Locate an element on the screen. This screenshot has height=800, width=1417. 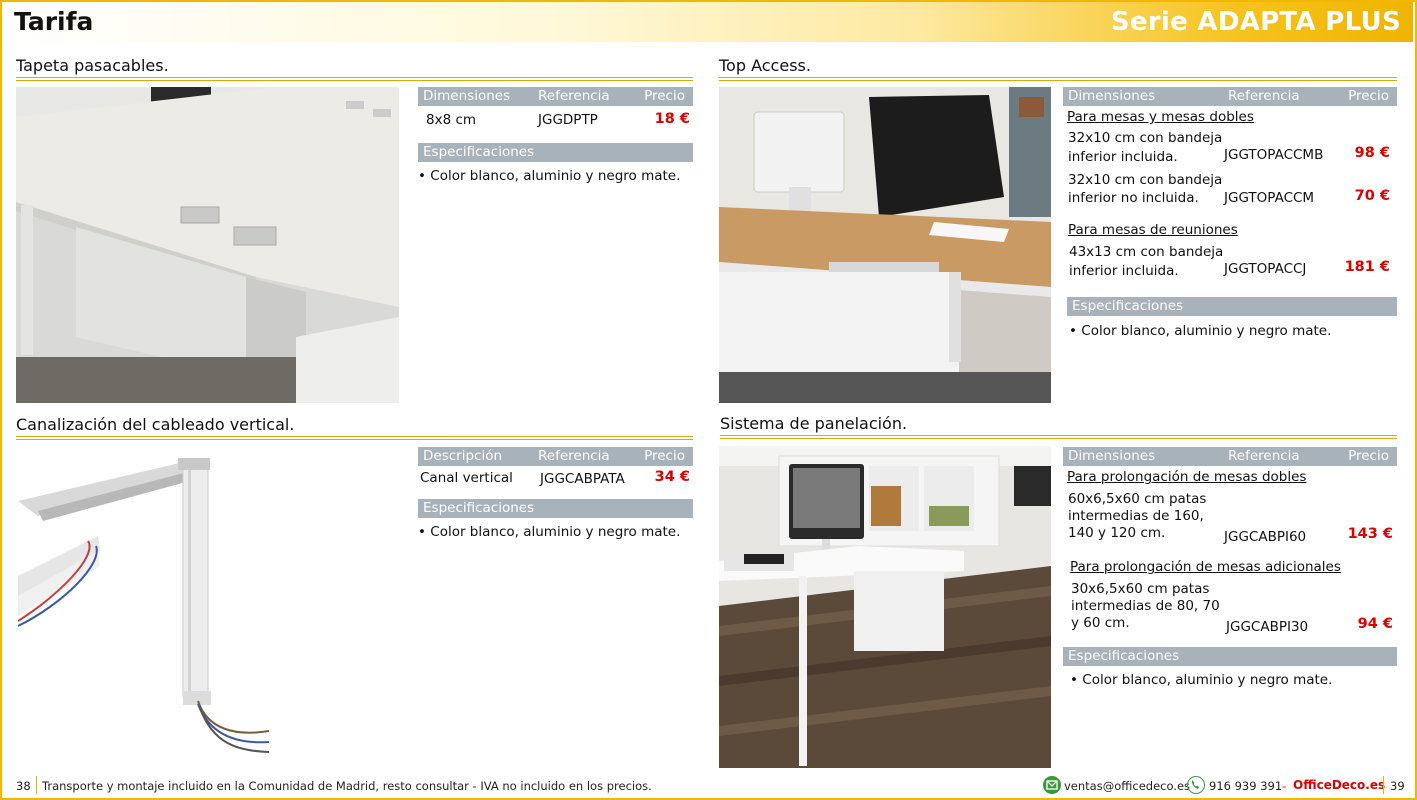
table-header-canalizacion: Descripción Referencia Precio is located at coordinates (555, 456).